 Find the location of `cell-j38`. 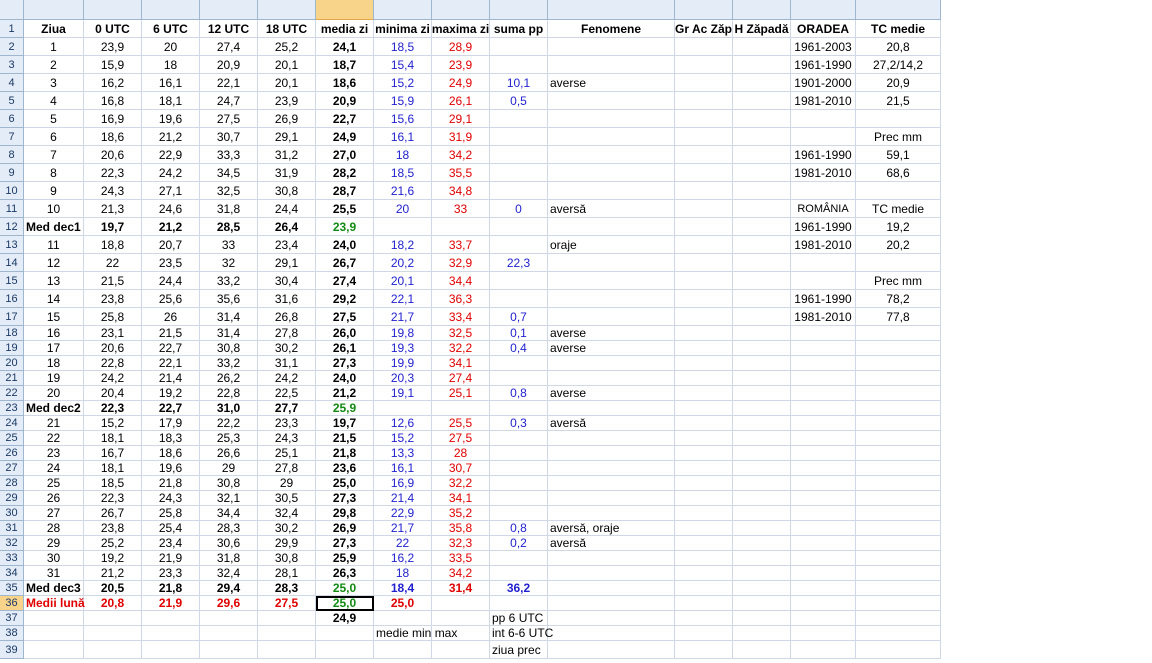

cell-j38 is located at coordinates (611, 633).